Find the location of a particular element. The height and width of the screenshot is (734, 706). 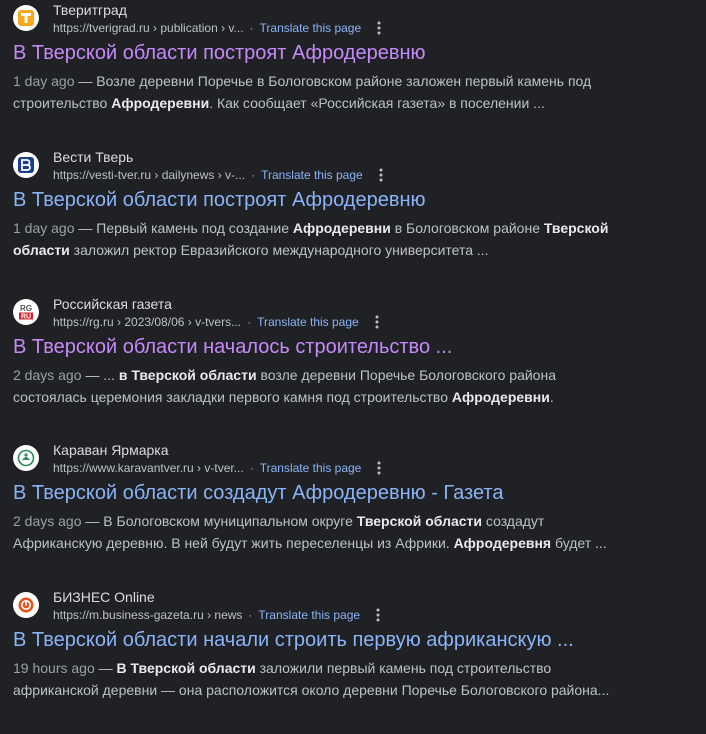

business-online-logo-icon is located at coordinates (26, 605).